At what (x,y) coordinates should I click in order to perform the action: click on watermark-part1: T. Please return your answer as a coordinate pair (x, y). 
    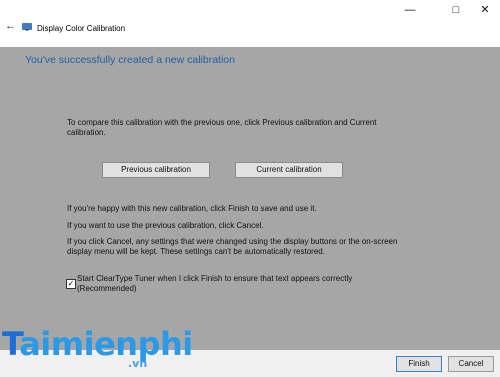
    Looking at the image, I should click on (11, 344).